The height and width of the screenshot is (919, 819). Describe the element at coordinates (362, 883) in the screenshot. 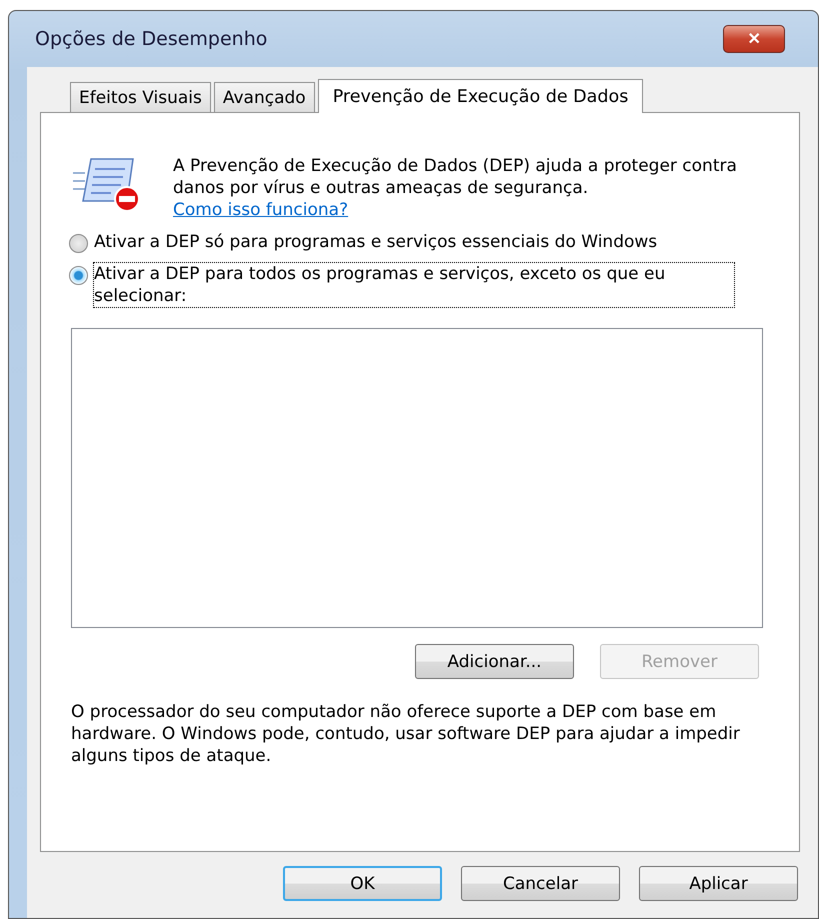

I see `dialog-button: OK` at that location.